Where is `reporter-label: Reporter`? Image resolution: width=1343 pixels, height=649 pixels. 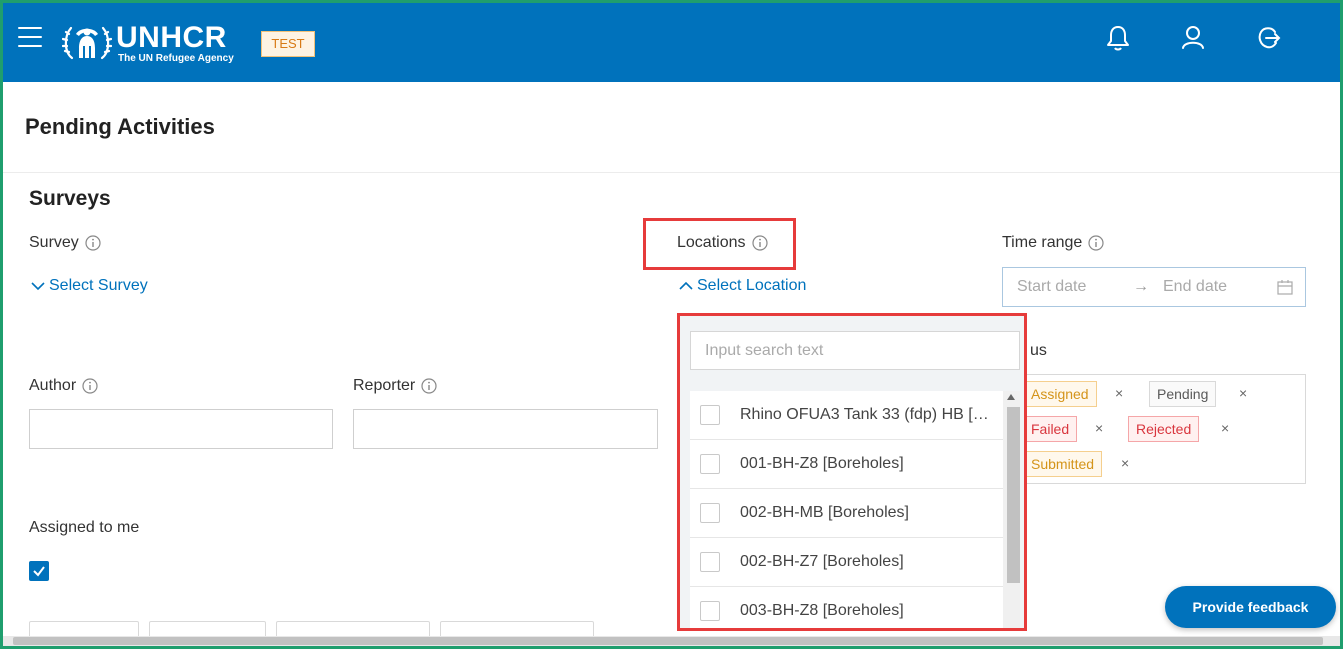
reporter-label: Reporter is located at coordinates (395, 386).